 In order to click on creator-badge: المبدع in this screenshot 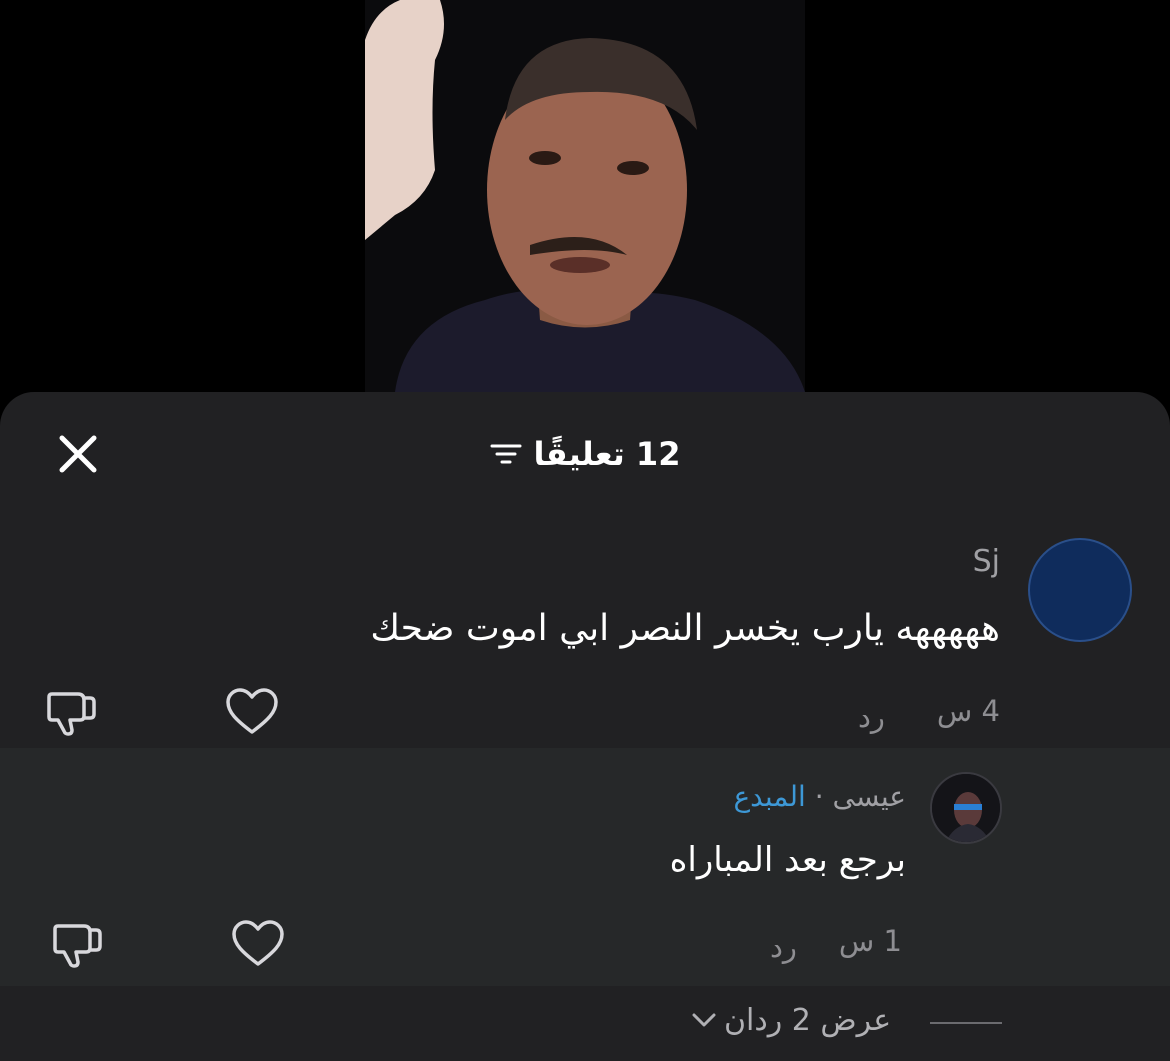, I will do `click(769, 796)`.